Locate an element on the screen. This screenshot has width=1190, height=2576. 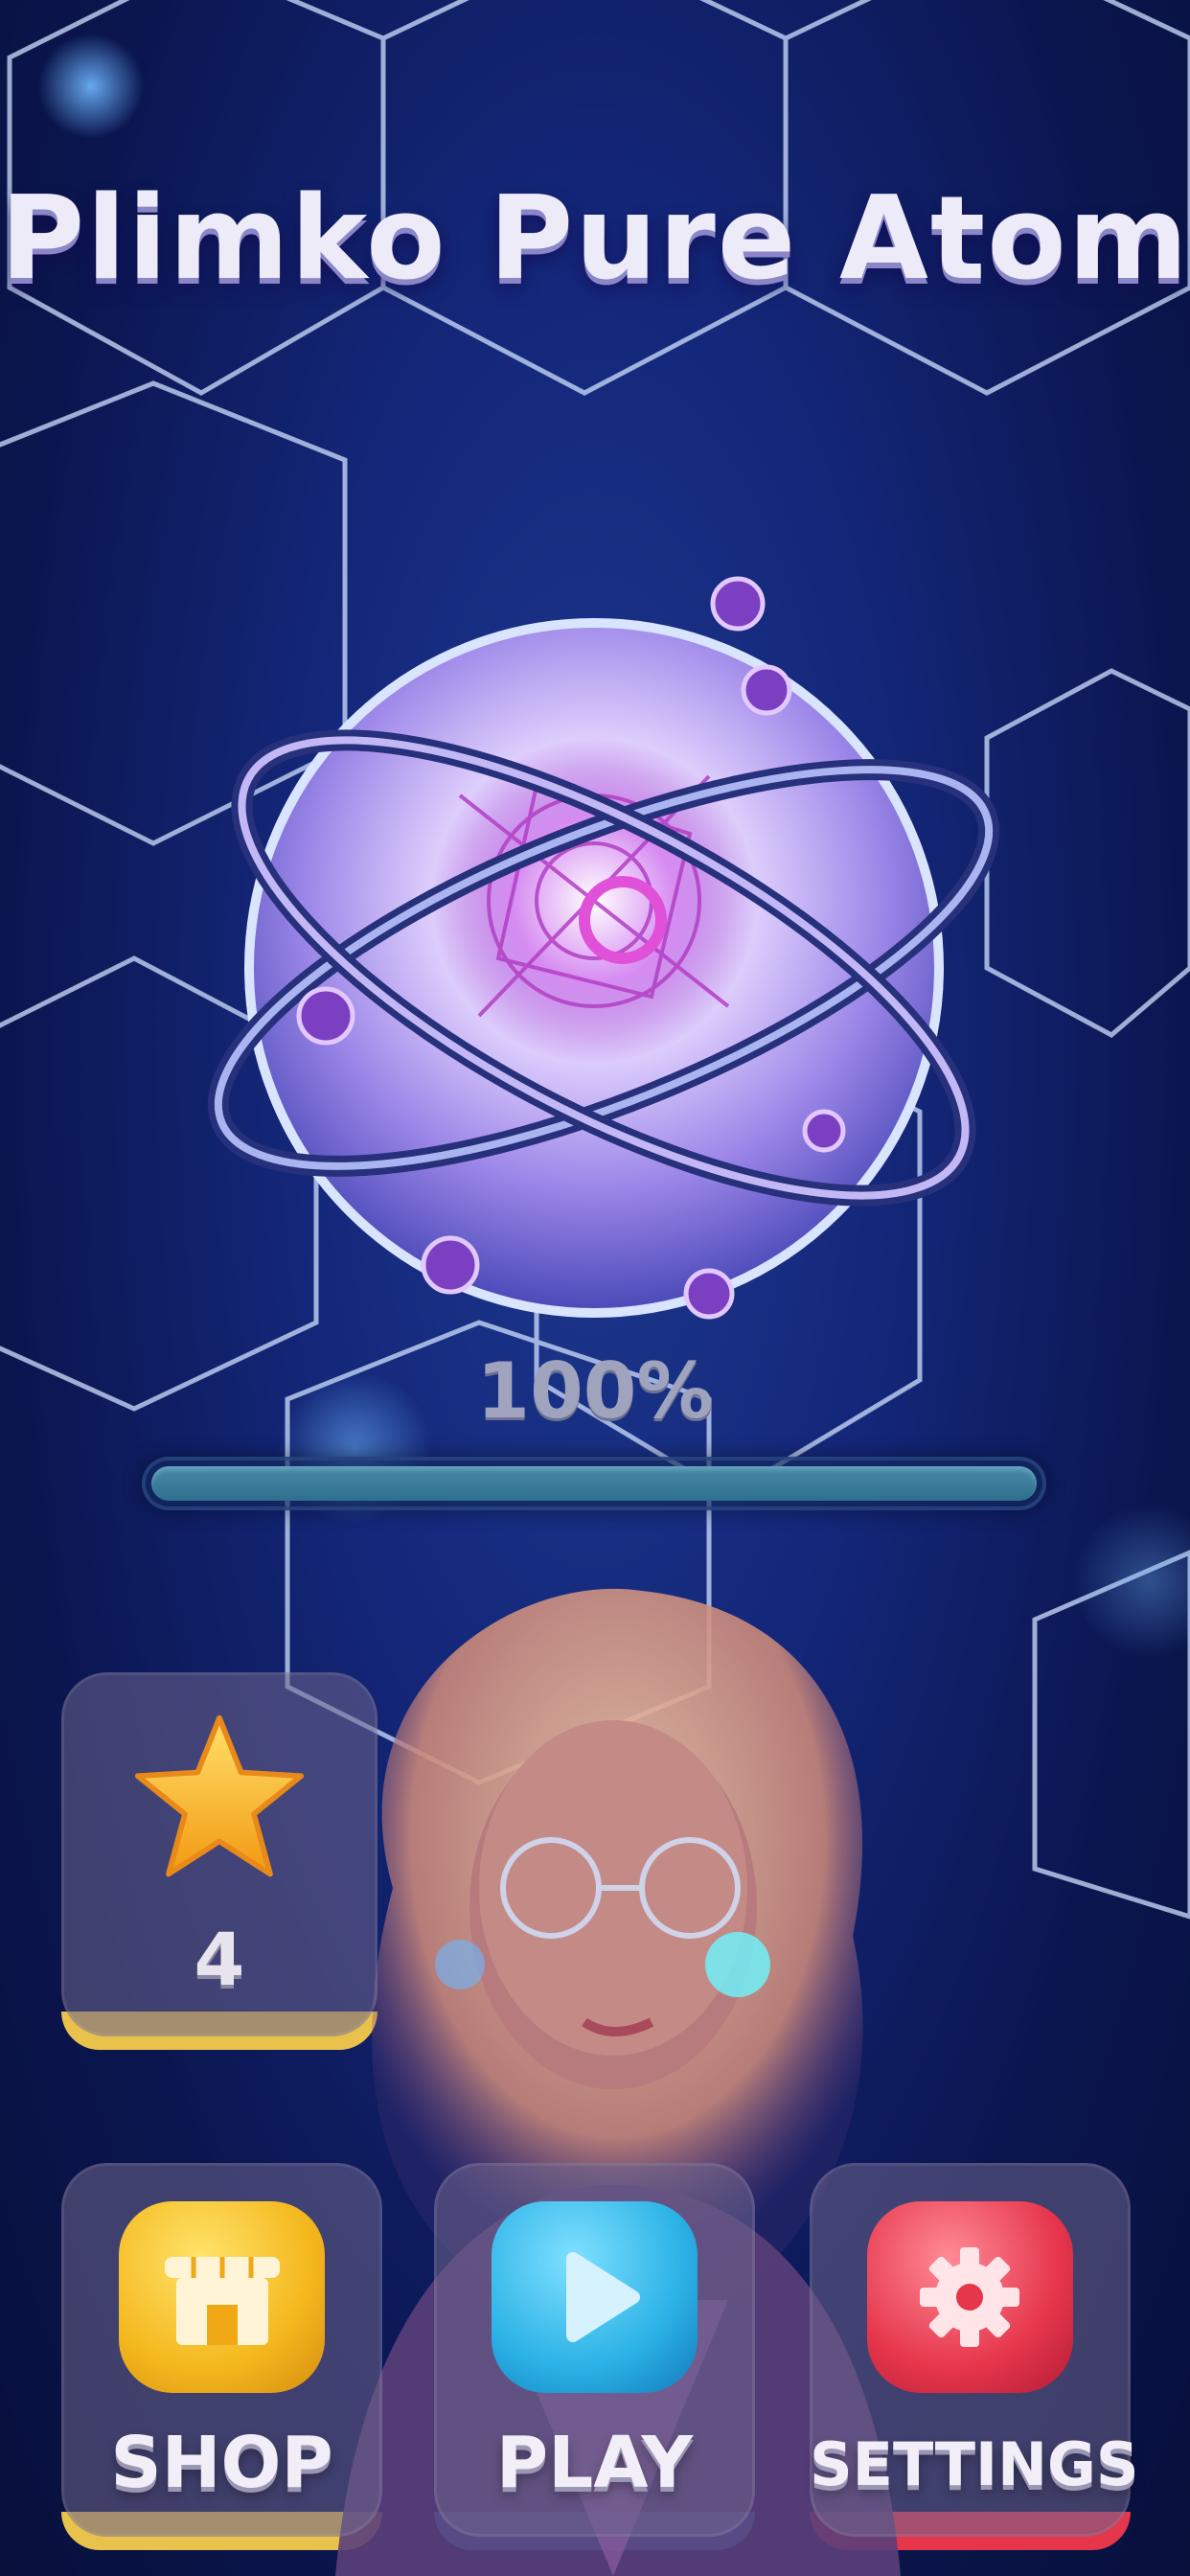
settings-label: SETTINGS is located at coordinates (975, 2464).